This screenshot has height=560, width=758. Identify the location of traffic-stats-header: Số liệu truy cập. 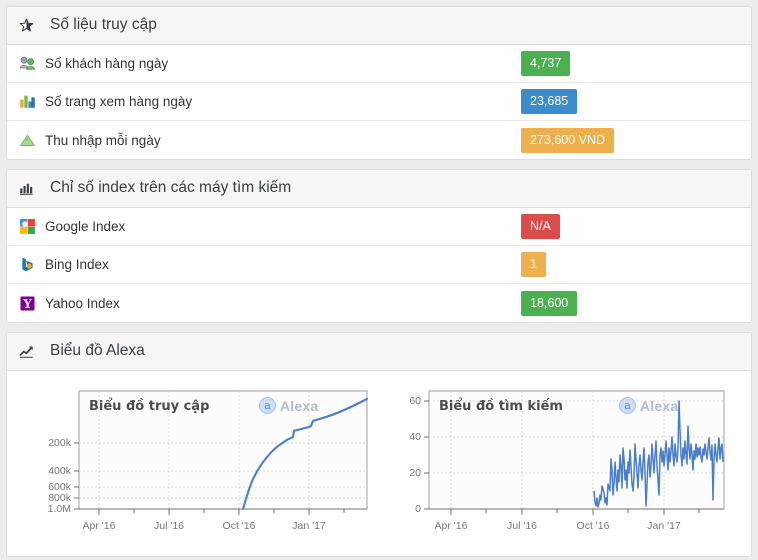
(379, 26).